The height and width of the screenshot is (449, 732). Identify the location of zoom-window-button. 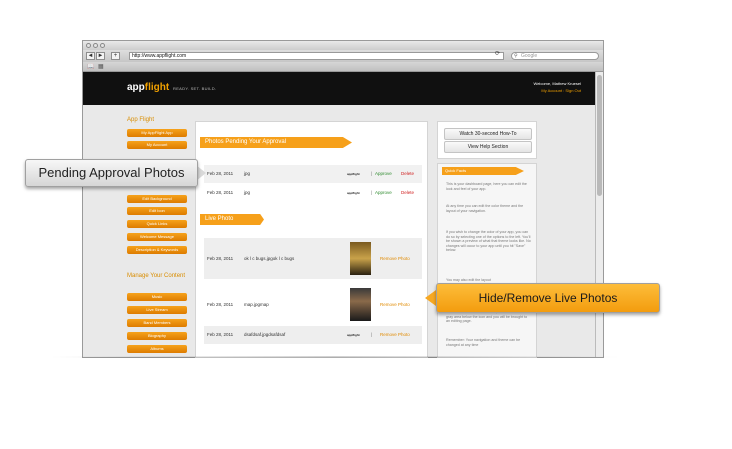
(102, 45).